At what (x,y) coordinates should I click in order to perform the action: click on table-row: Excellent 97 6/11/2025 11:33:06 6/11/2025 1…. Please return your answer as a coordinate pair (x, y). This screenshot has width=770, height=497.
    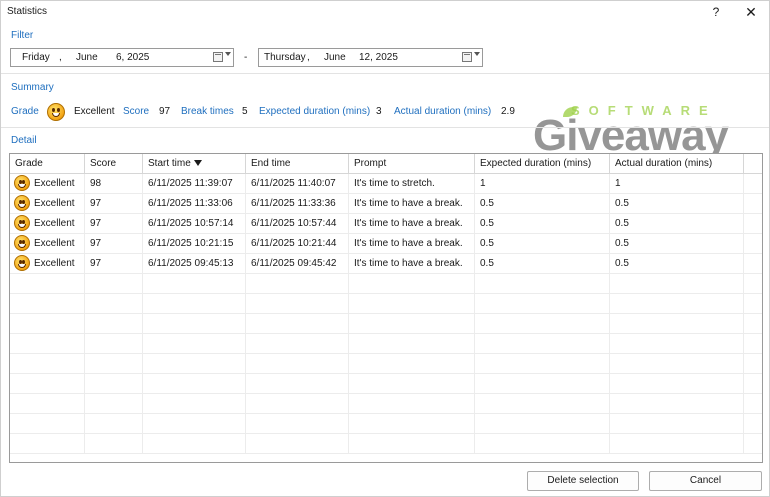
    Looking at the image, I should click on (386, 204).